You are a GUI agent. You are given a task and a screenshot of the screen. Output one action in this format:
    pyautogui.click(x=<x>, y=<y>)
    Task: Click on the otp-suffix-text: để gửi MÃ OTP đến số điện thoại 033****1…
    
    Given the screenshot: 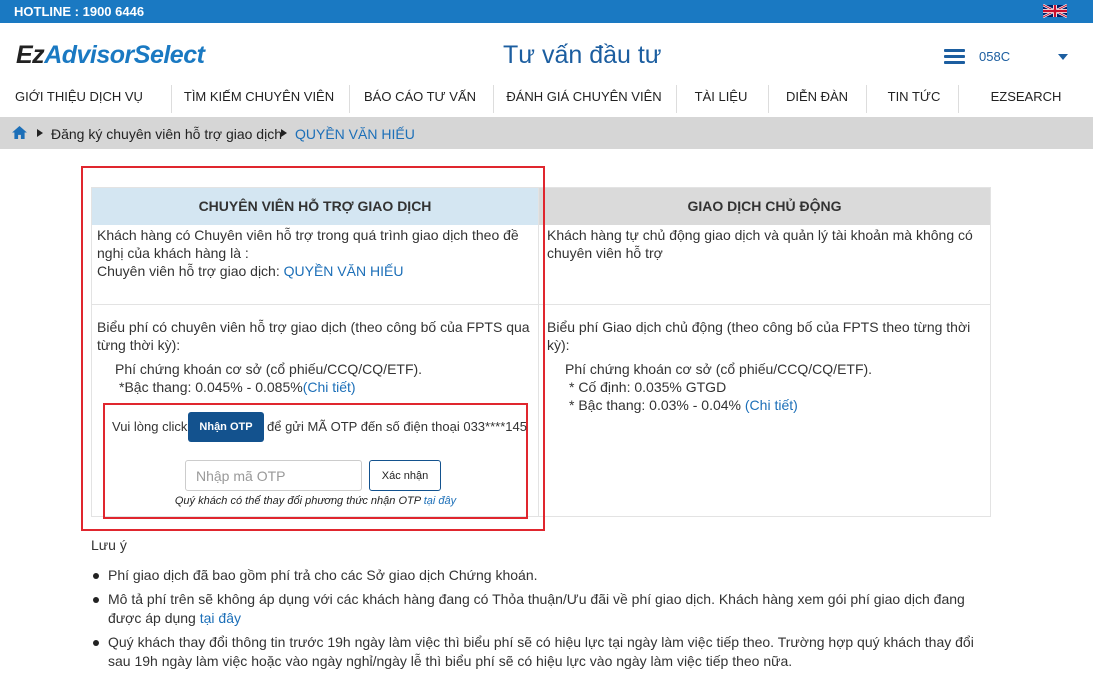 What is the action you would take?
    pyautogui.click(x=397, y=426)
    